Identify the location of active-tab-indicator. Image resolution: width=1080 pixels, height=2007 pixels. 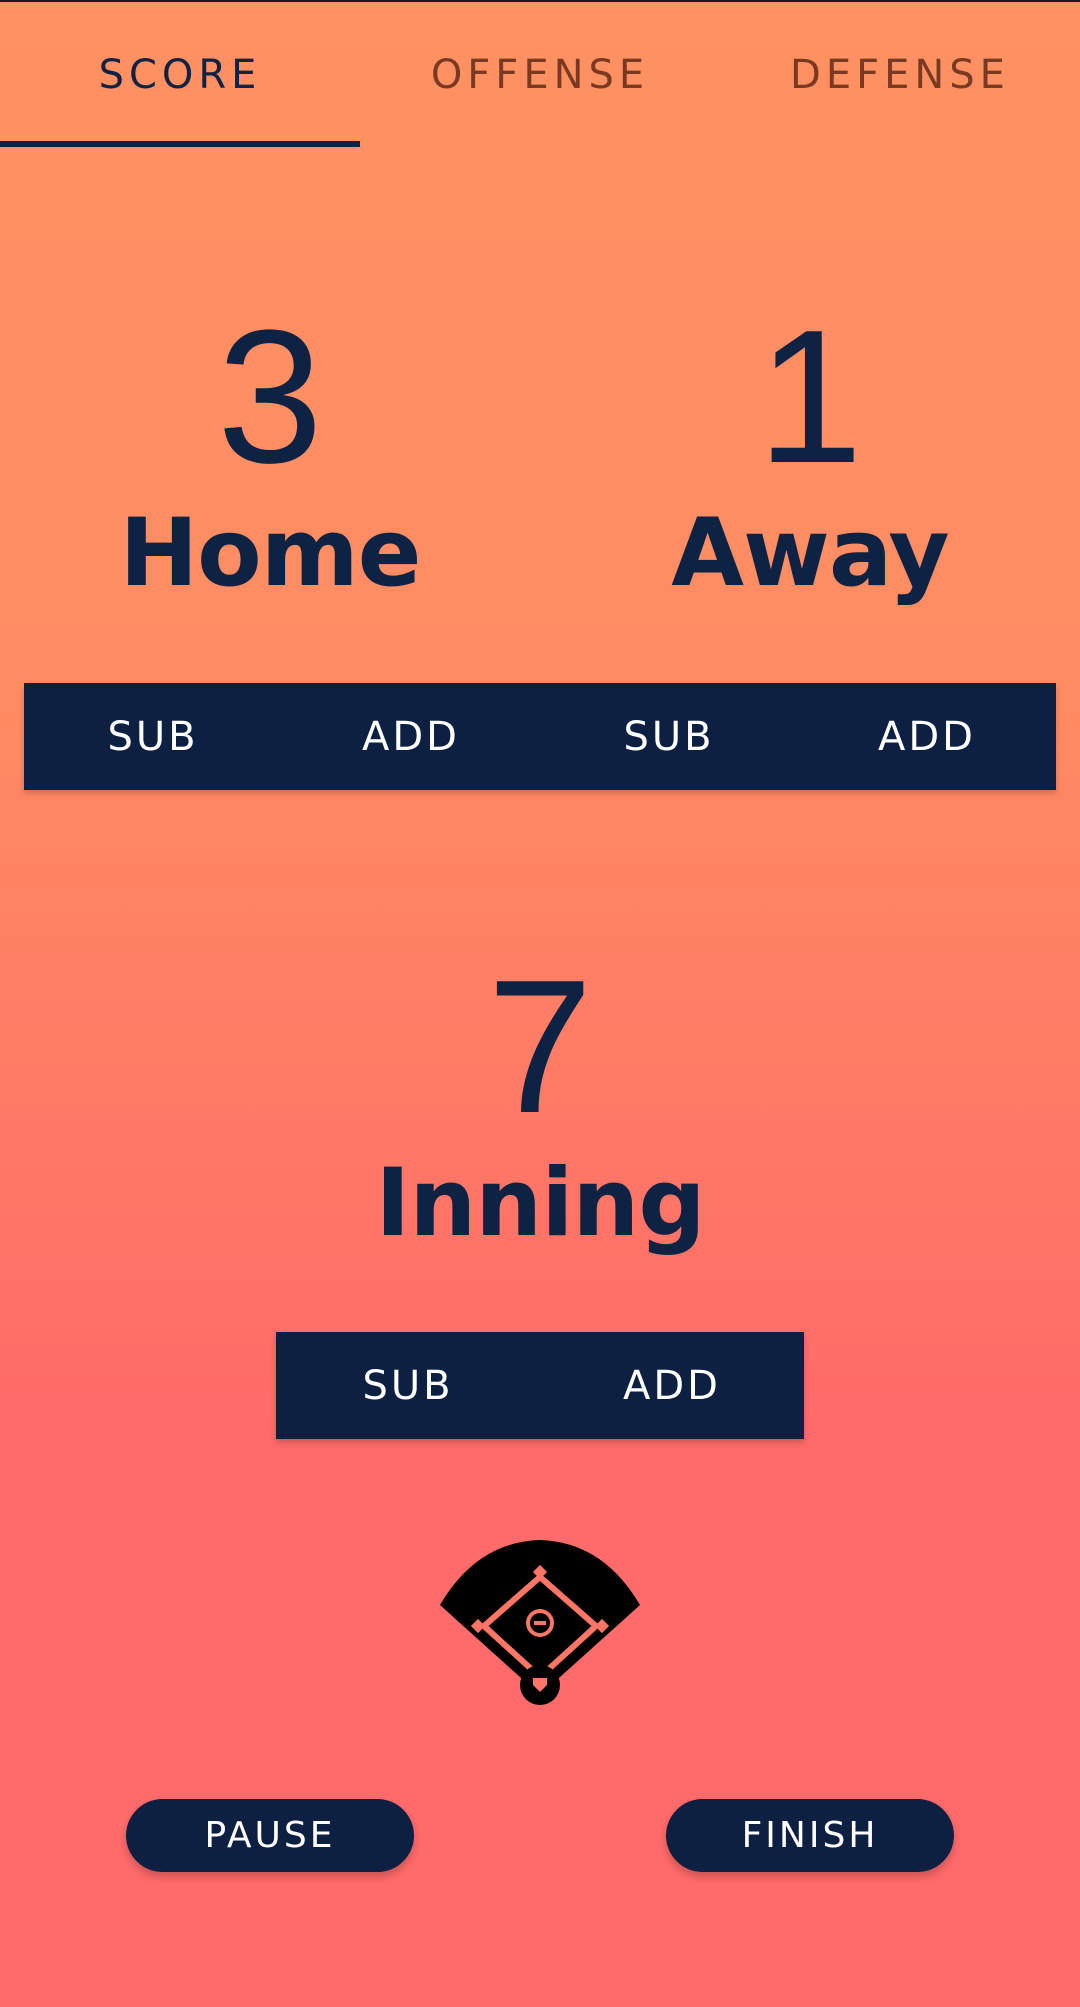
(180, 144).